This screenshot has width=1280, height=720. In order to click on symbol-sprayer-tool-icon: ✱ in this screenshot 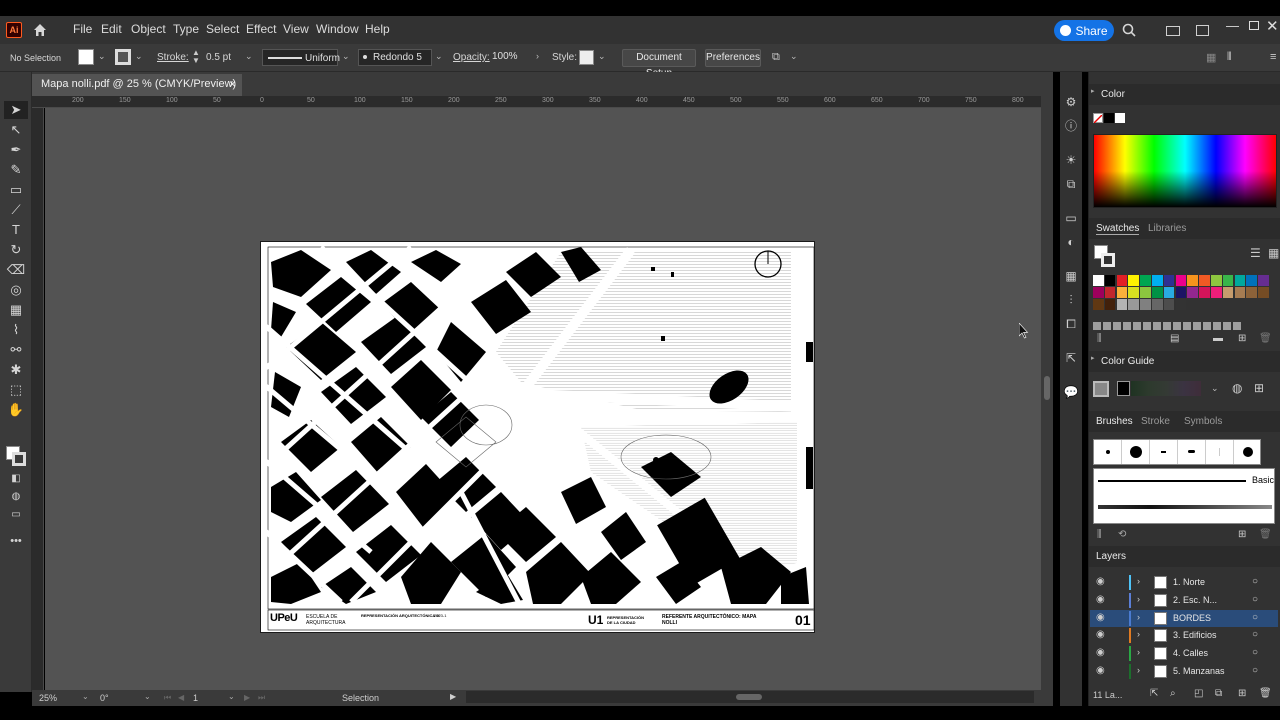, I will do `click(16, 370)`.